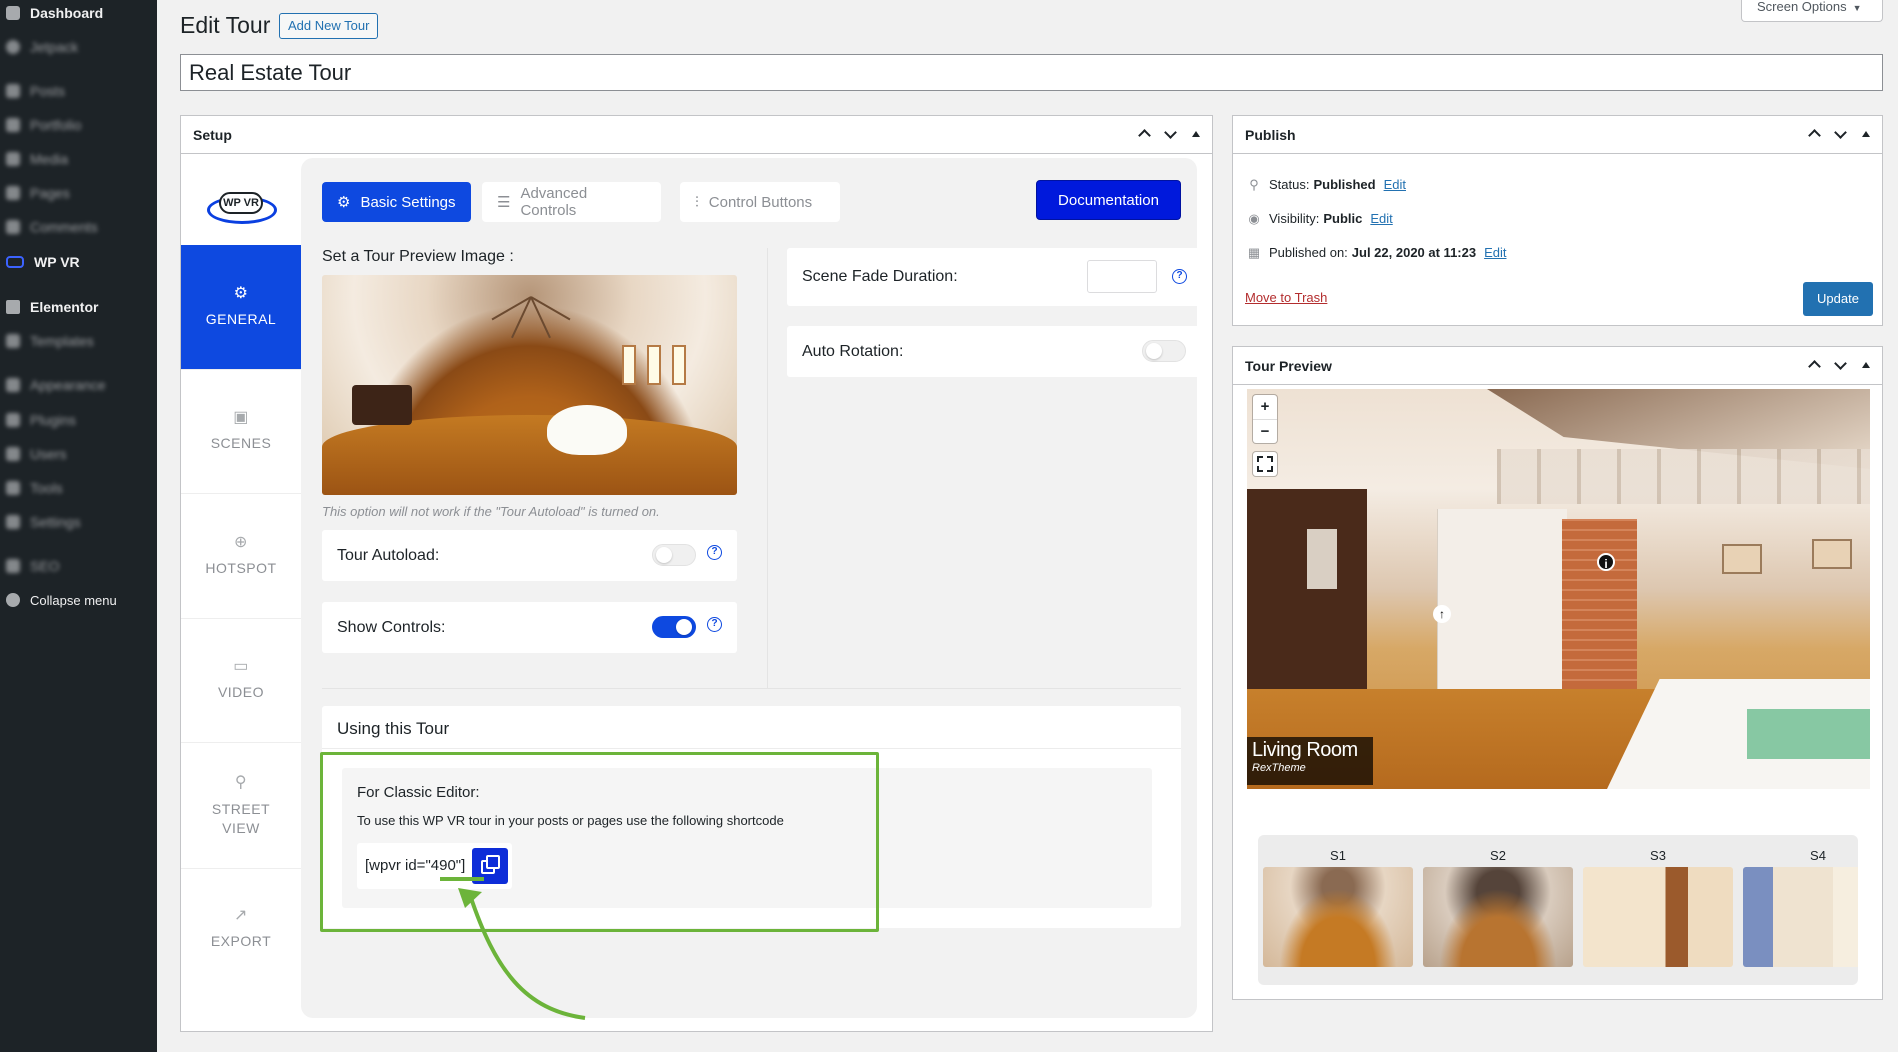 The height and width of the screenshot is (1052, 1898). Describe the element at coordinates (13, 488) in the screenshot. I see `wrench-icon` at that location.